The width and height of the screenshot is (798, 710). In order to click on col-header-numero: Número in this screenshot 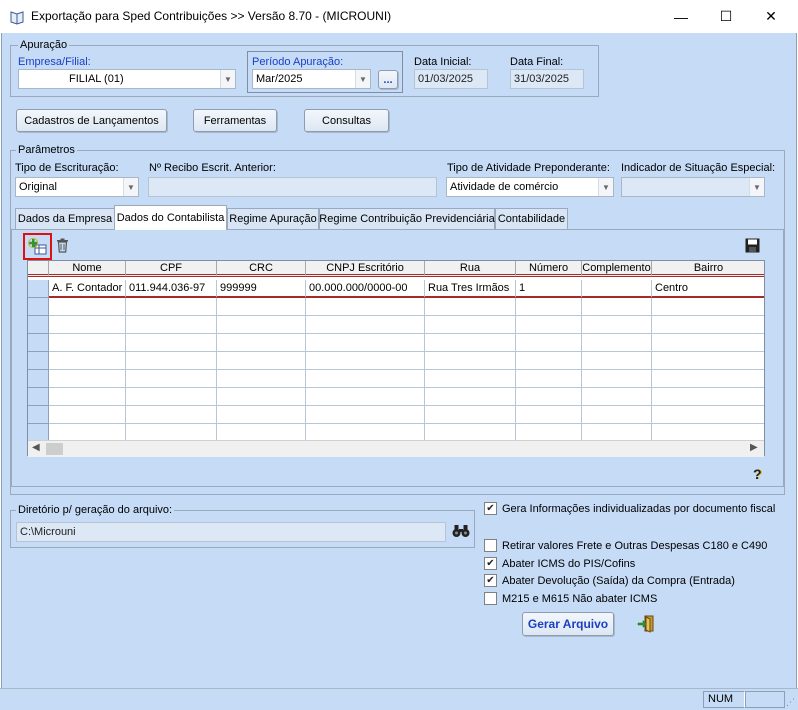, I will do `click(549, 269)`.